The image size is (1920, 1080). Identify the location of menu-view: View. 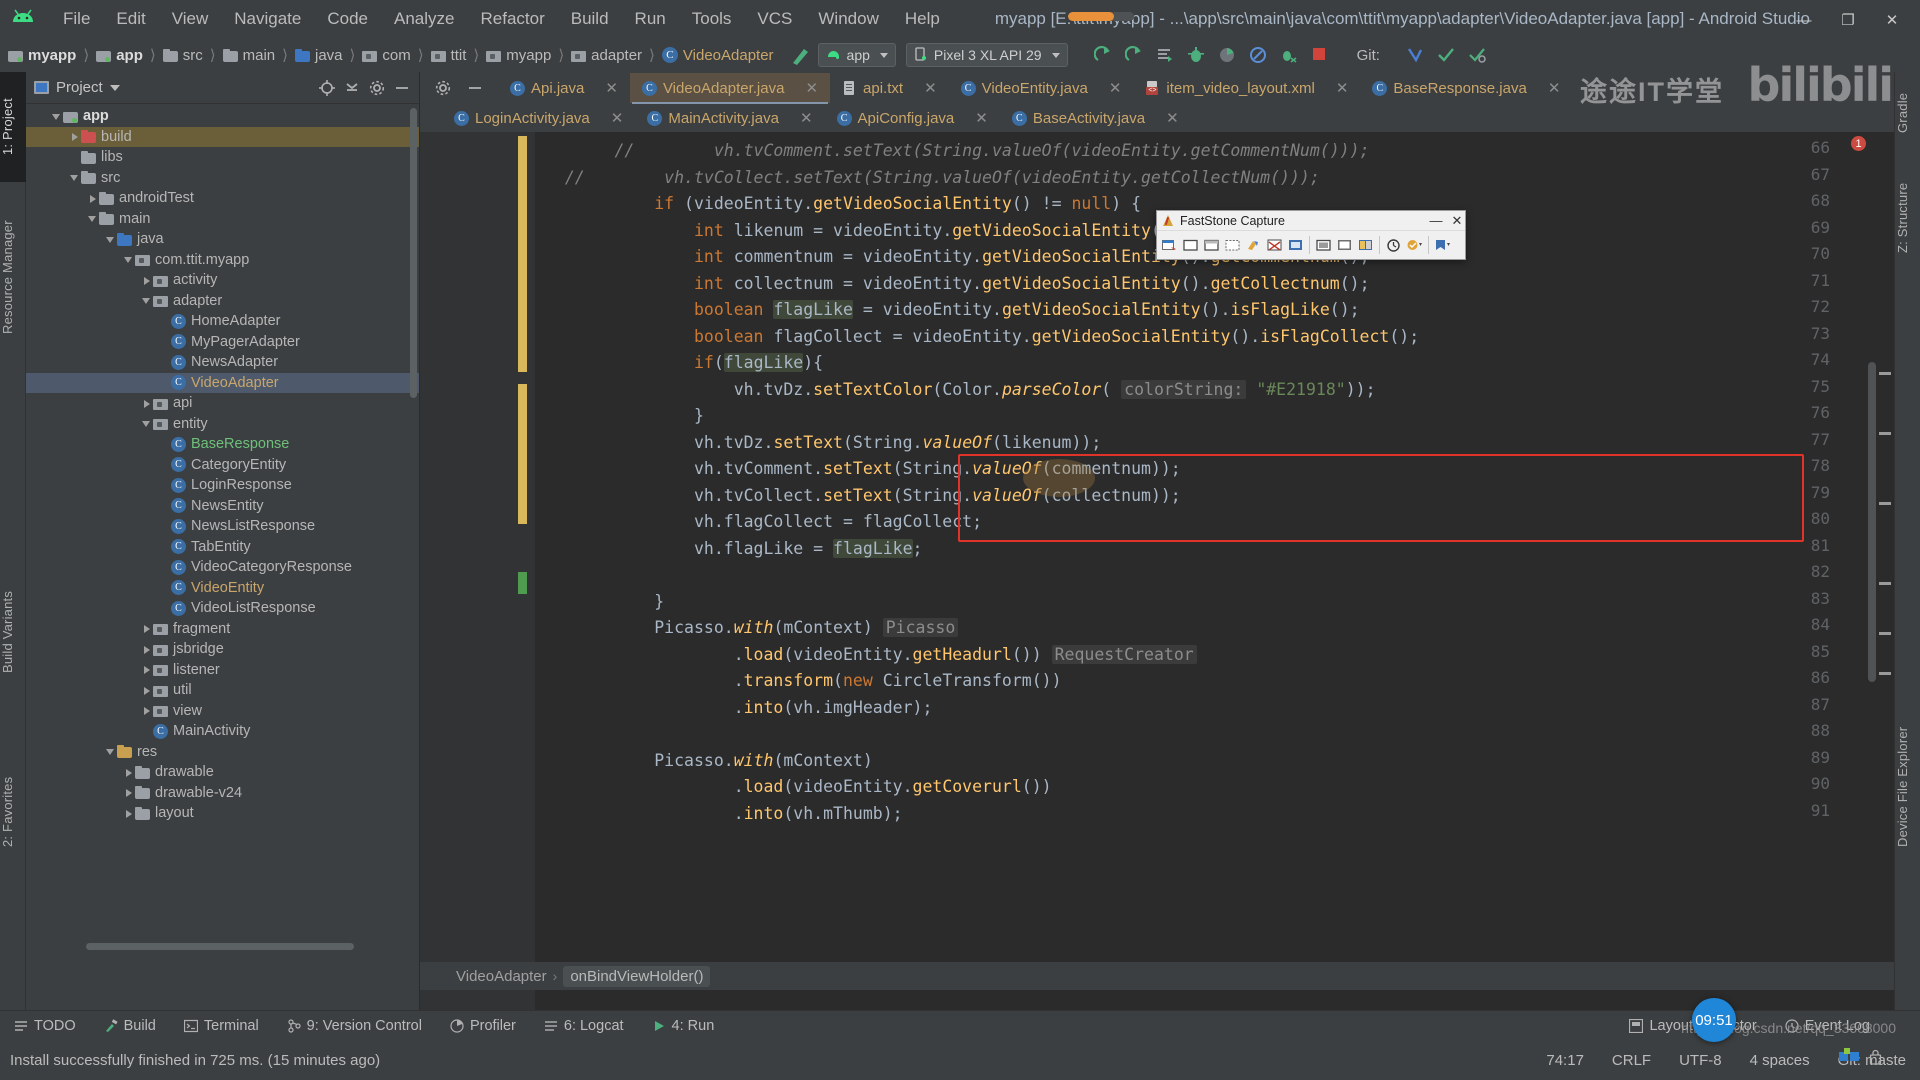
(190, 19).